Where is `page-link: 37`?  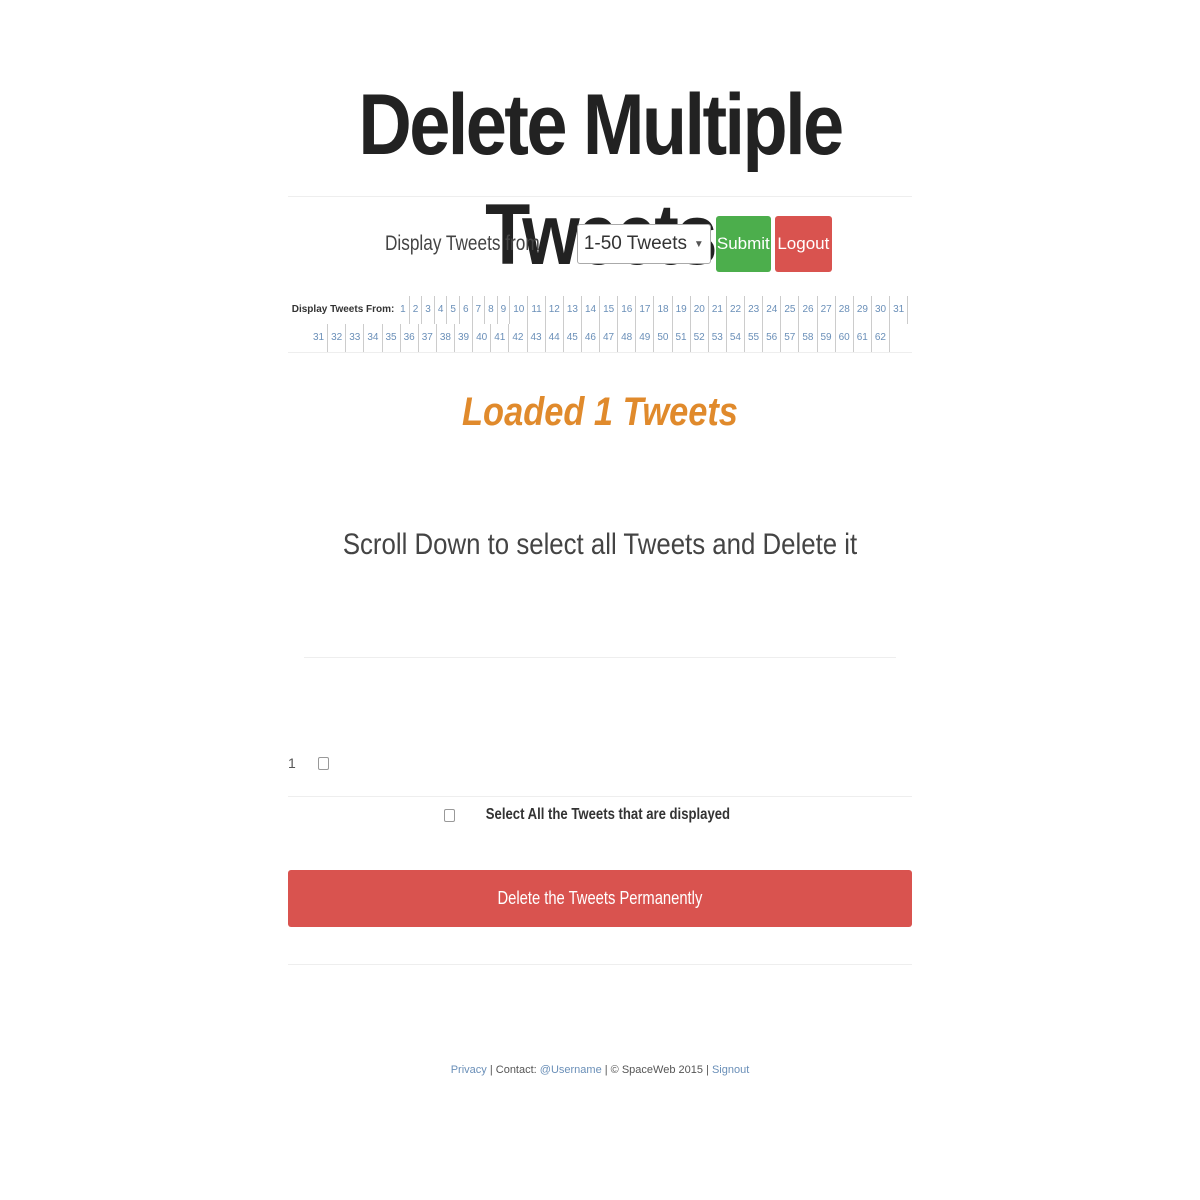
page-link: 37 is located at coordinates (428, 338).